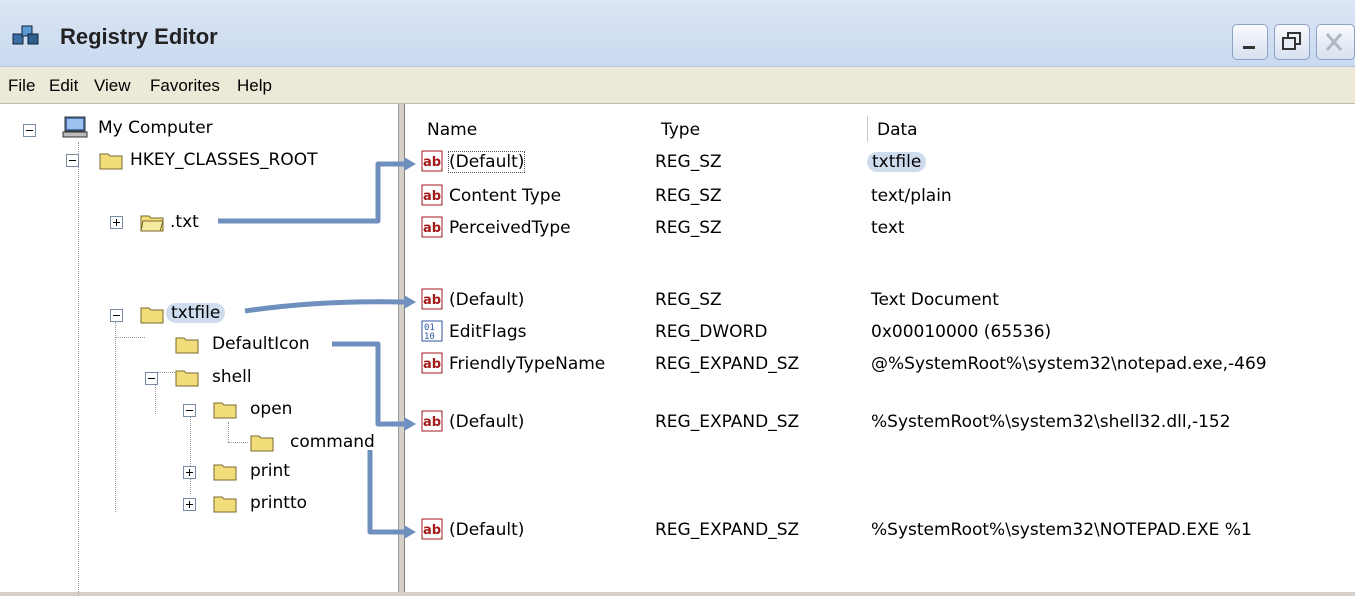 The height and width of the screenshot is (596, 1355). I want to click on value-data: %SystemRoot%\system32\shell32.dll,-152, so click(1051, 422).